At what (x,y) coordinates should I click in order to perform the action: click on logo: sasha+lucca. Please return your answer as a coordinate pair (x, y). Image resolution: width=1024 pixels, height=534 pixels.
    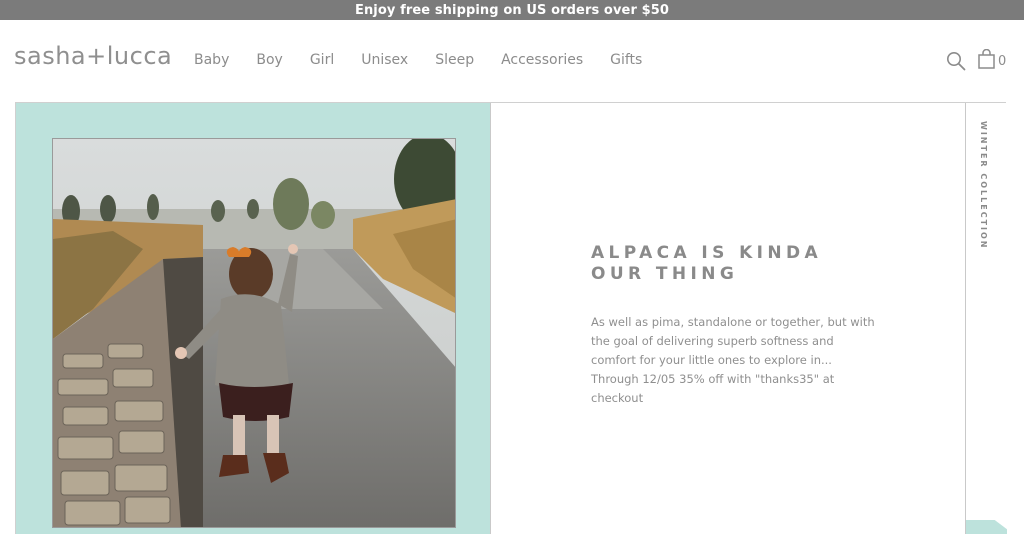
    Looking at the image, I should click on (93, 56).